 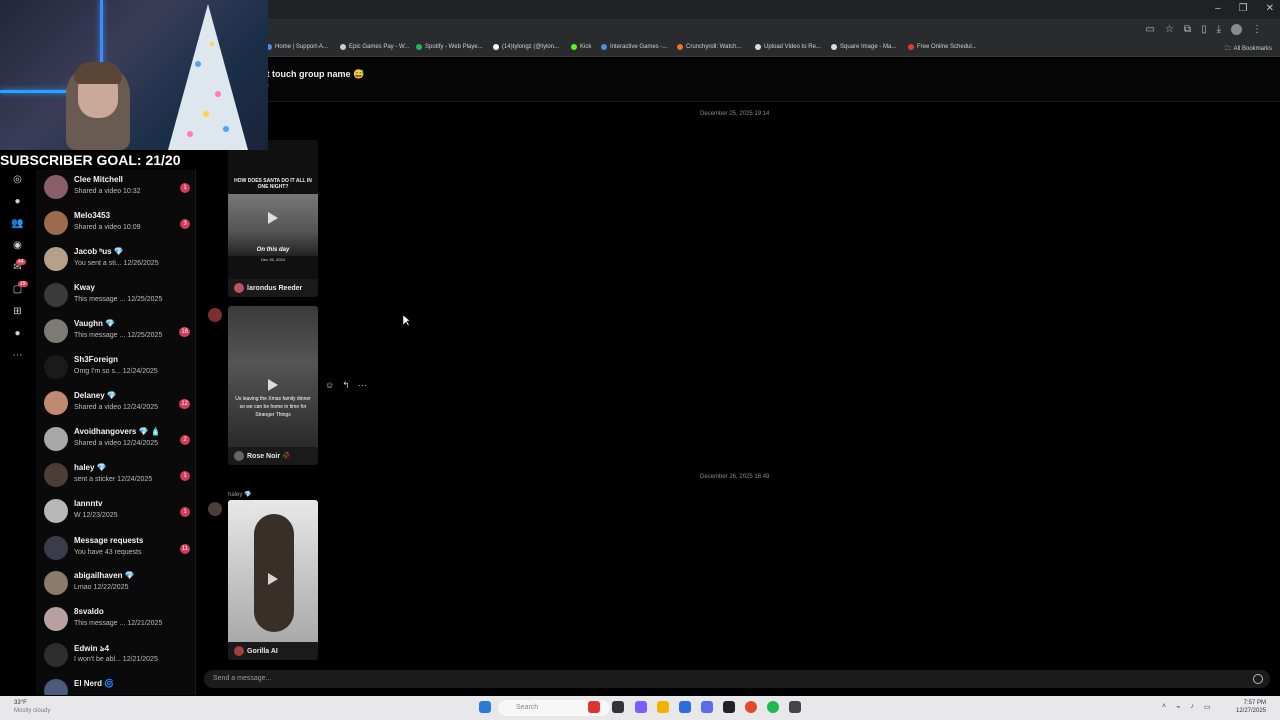 What do you see at coordinates (1219, 29) in the screenshot?
I see `download-icon: ⤓` at bounding box center [1219, 29].